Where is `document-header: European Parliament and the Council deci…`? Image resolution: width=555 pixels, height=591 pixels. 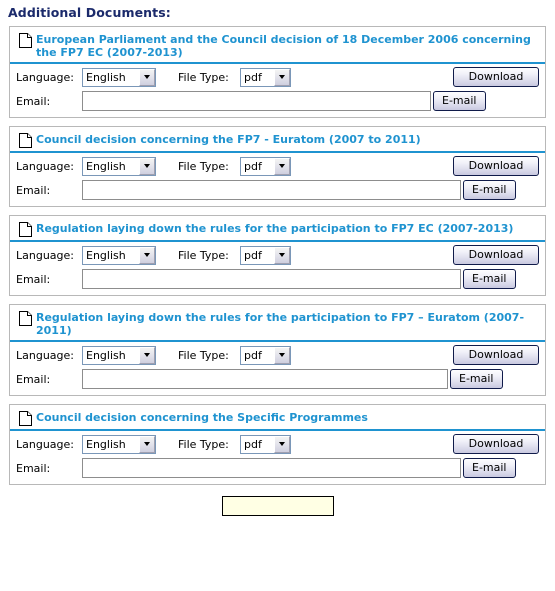 document-header: European Parliament and the Council deci… is located at coordinates (277, 45).